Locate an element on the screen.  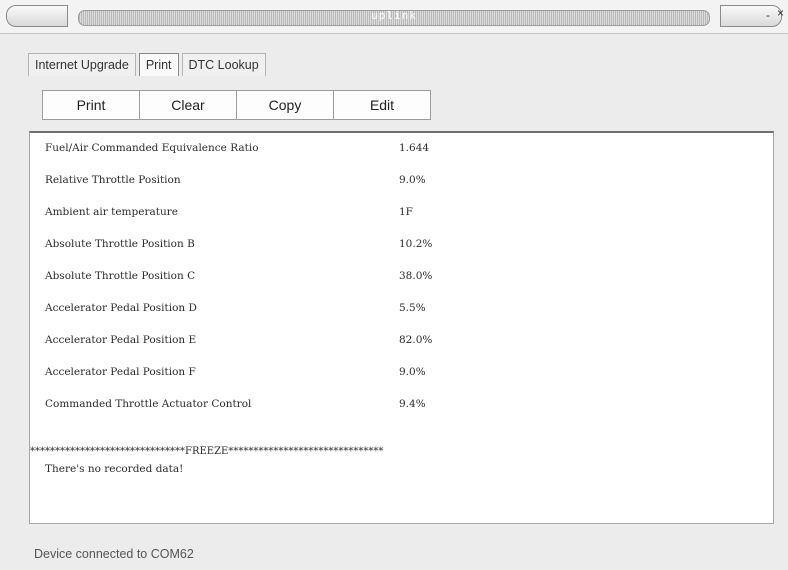
item-name: Fuel/Air Commanded Equivalence Ratio is located at coordinates (152, 148).